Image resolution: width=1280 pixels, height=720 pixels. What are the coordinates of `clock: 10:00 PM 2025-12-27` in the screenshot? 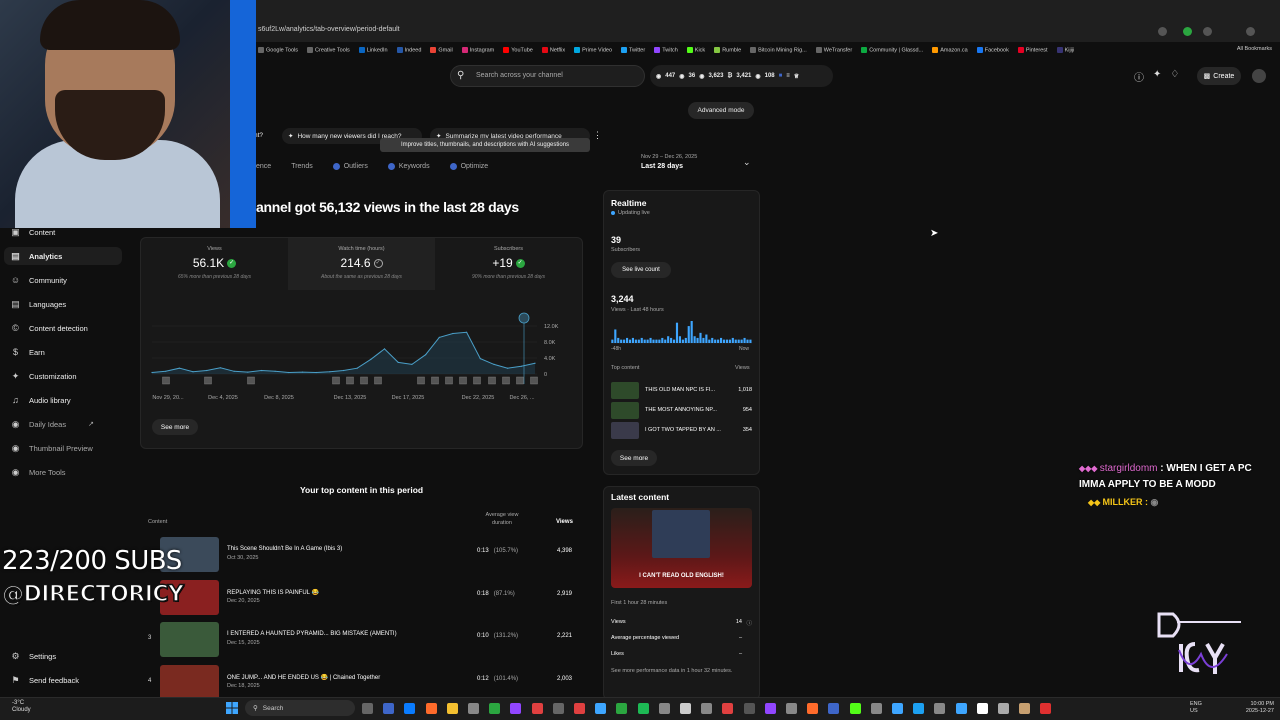 It's located at (1256, 708).